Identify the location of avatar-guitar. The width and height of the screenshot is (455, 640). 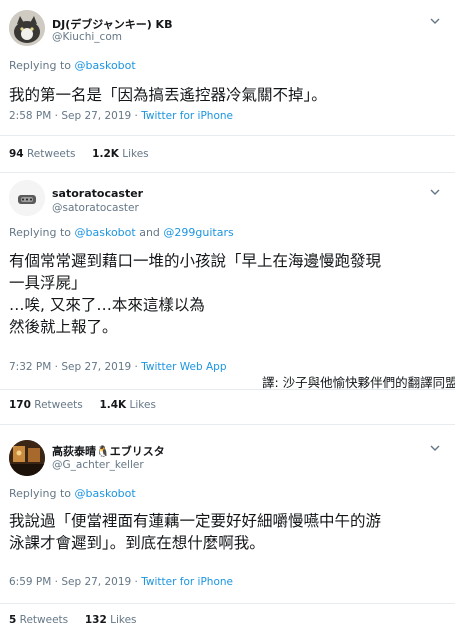
(27, 198).